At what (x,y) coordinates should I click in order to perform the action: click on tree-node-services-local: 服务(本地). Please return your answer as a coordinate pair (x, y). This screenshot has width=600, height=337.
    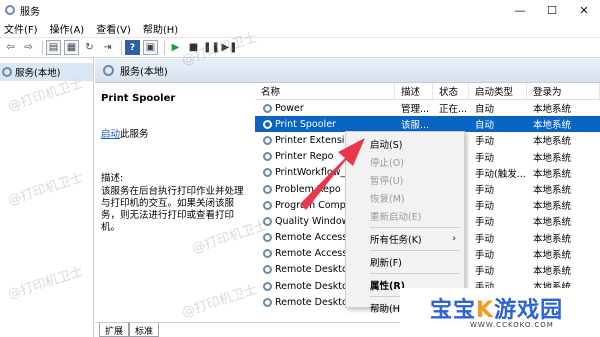
    Looking at the image, I should click on (46, 72).